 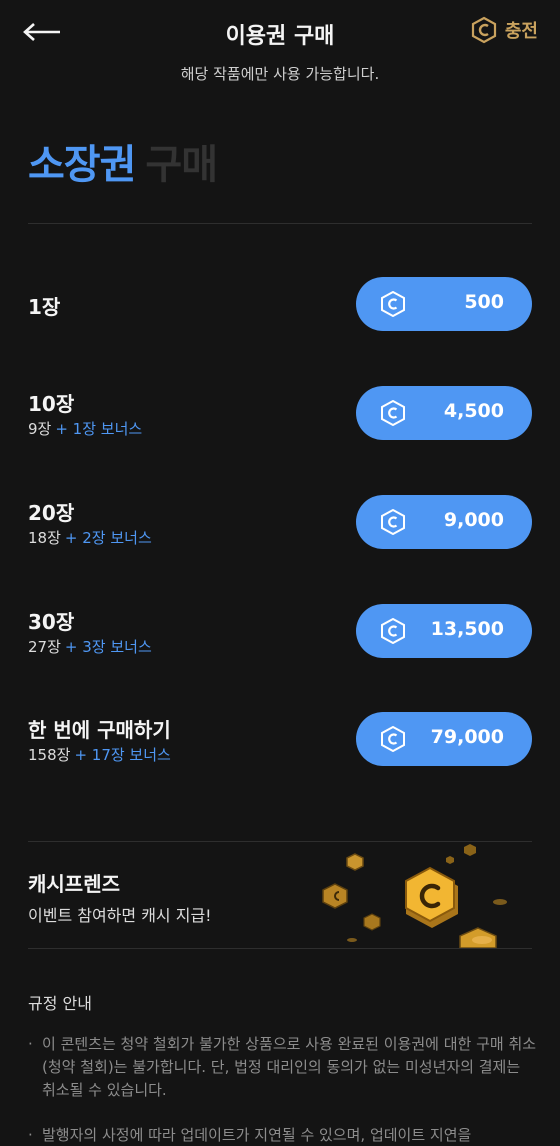 I want to click on ticket-base-count: 9장, so click(x=40, y=429).